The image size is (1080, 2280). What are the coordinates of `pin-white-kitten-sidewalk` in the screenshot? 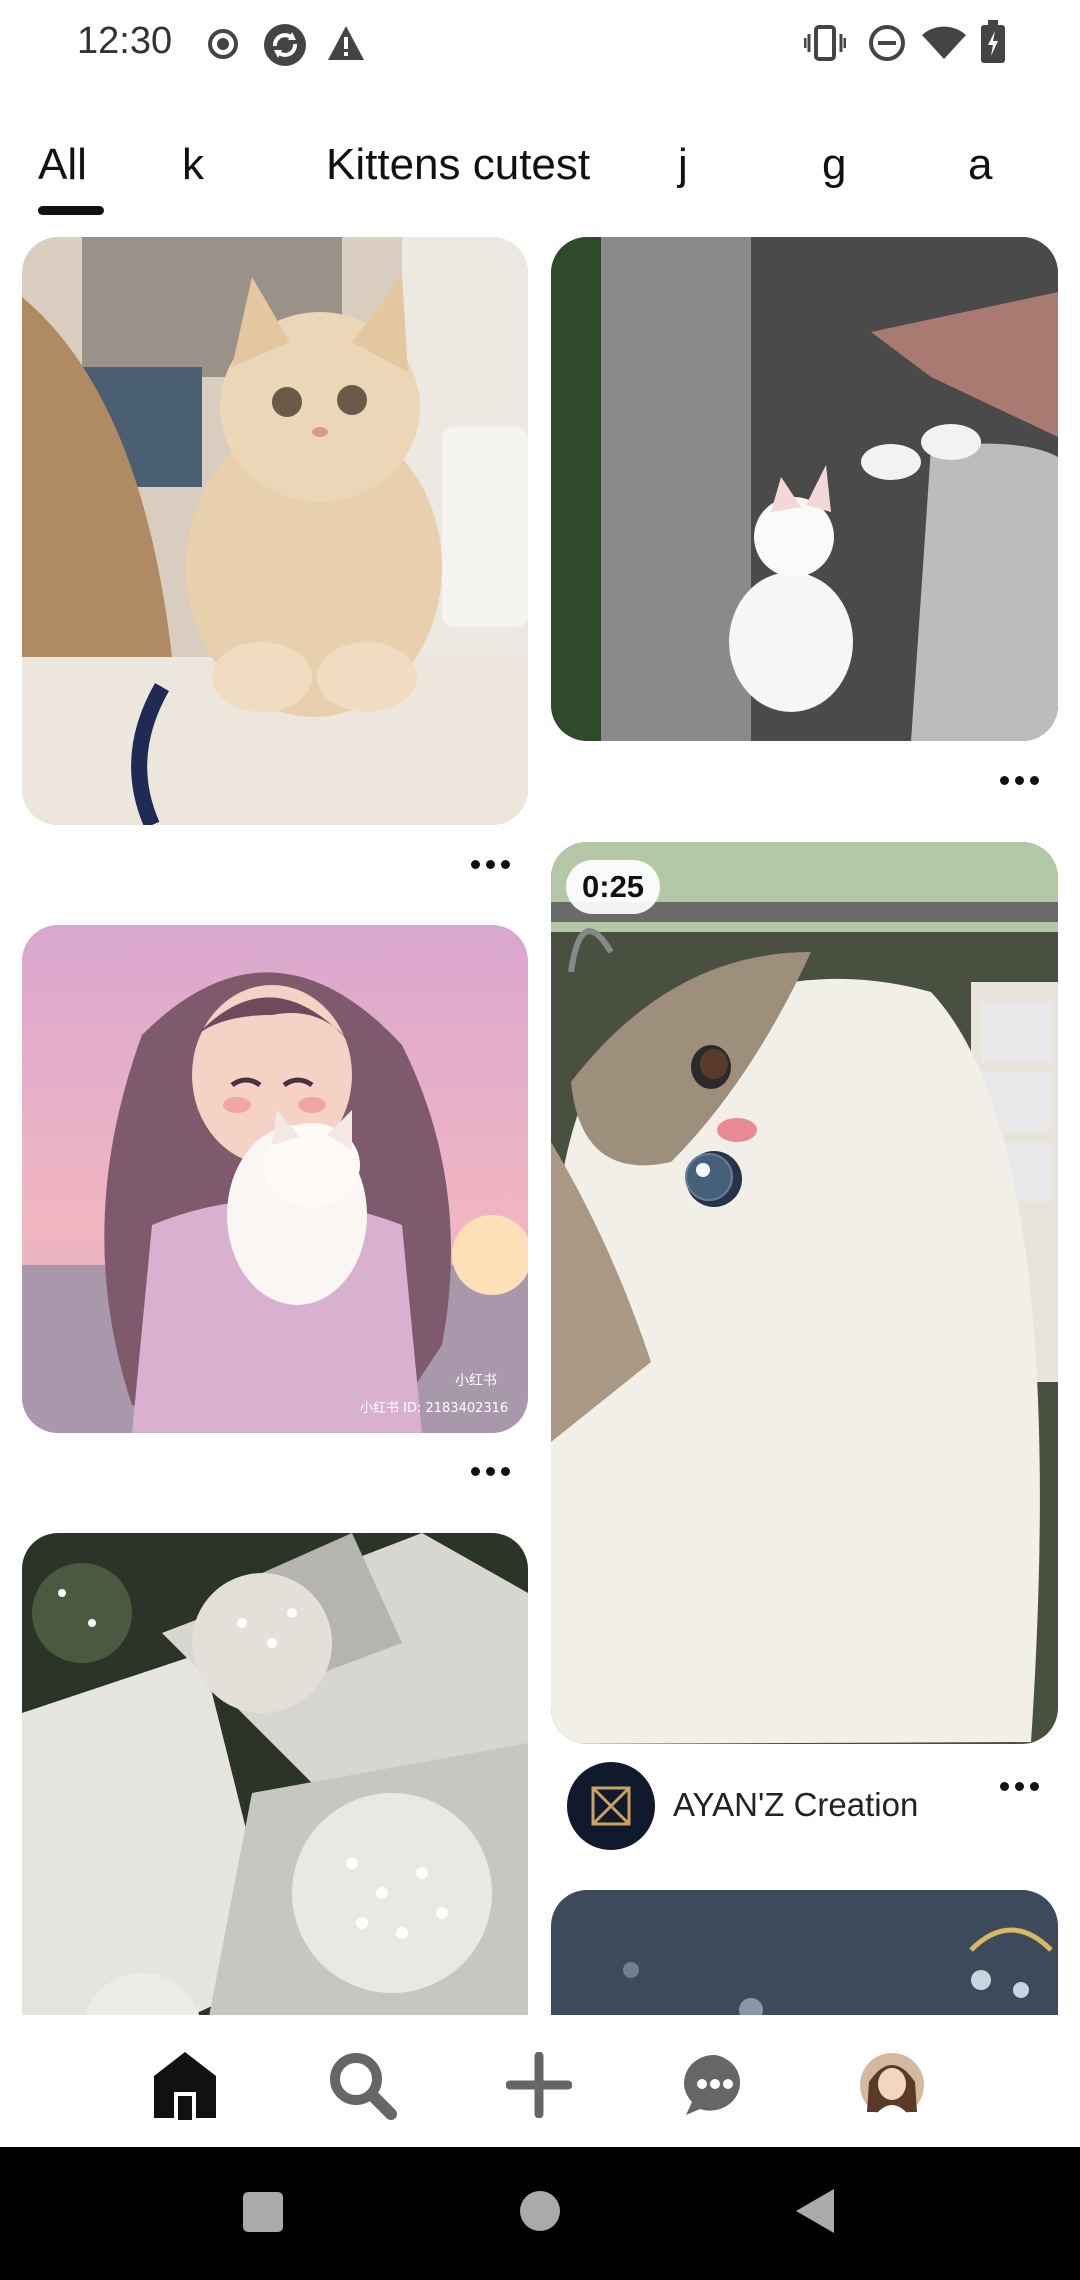 It's located at (804, 489).